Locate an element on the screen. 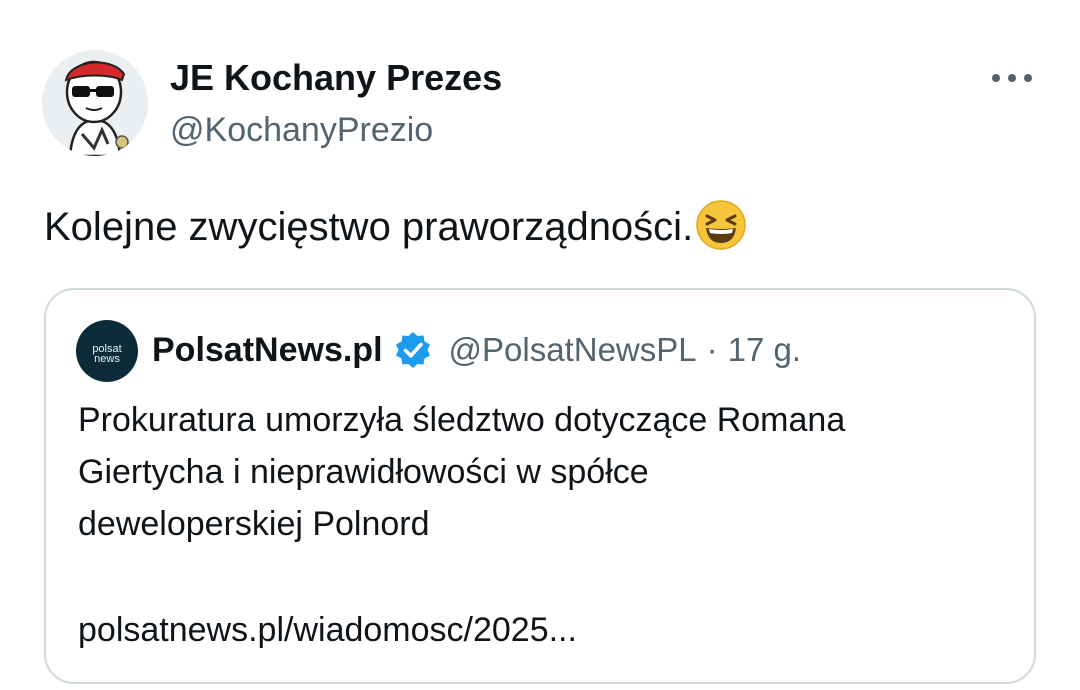  more-horizontal-icon is located at coordinates (1012, 78).